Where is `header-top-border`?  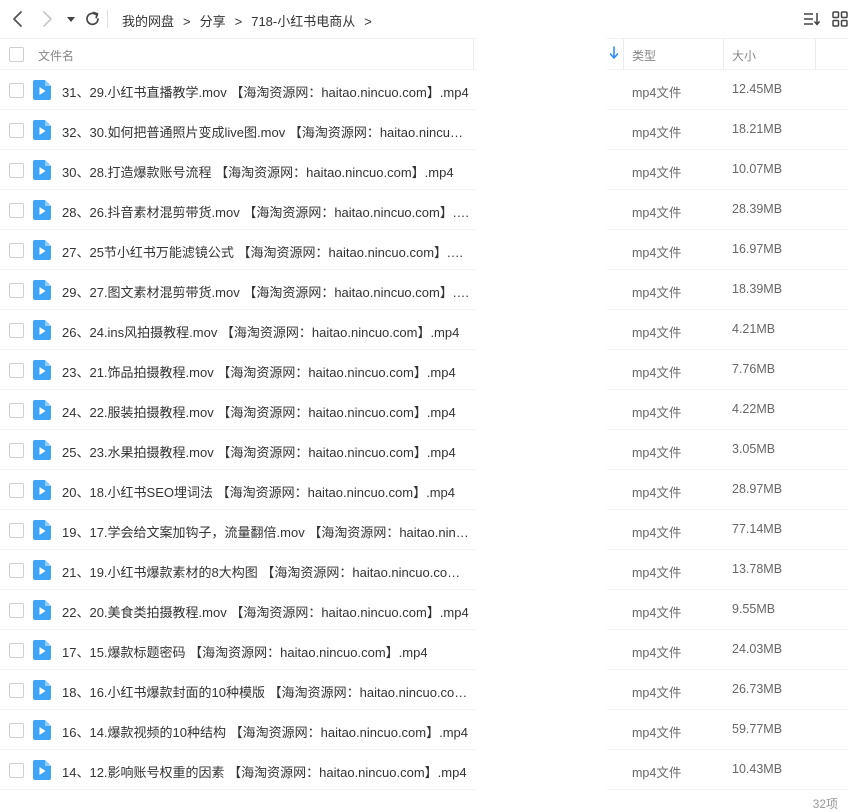
header-top-border is located at coordinates (238, 38).